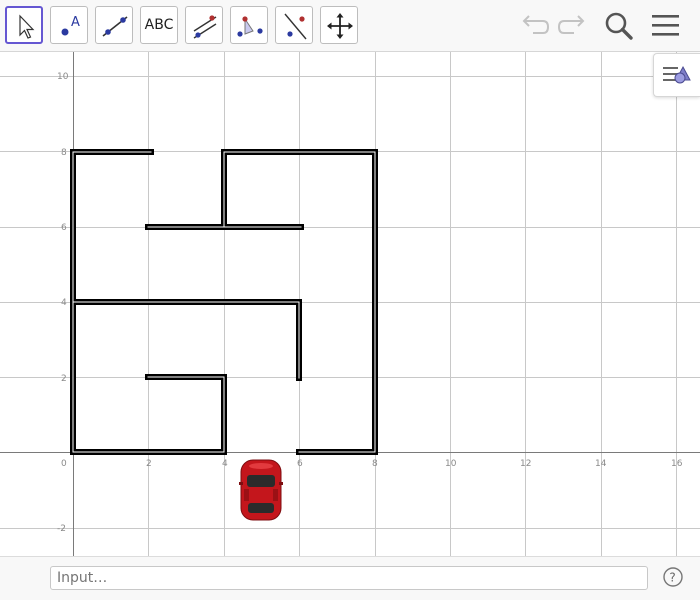 The height and width of the screenshot is (600, 700). I want to click on x-tick-label: 4, so click(225, 464).